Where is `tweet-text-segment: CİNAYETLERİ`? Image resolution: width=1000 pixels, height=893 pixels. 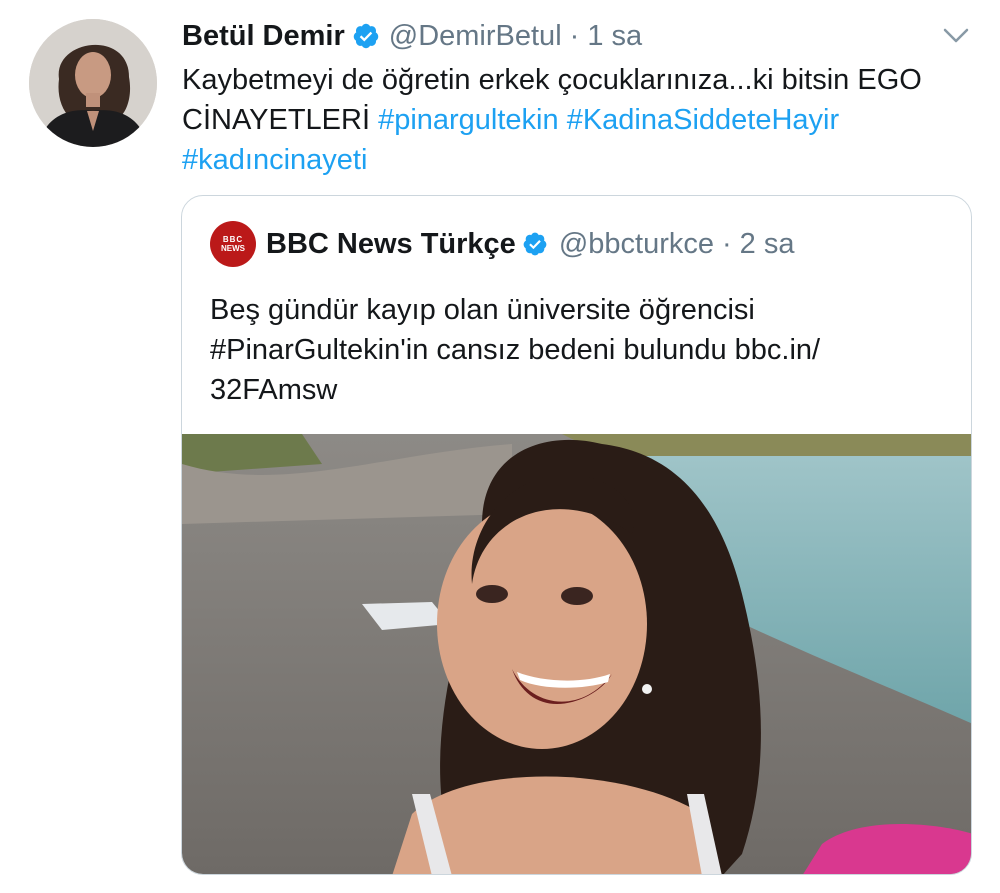
tweet-text-segment: CİNAYETLERİ is located at coordinates (280, 120).